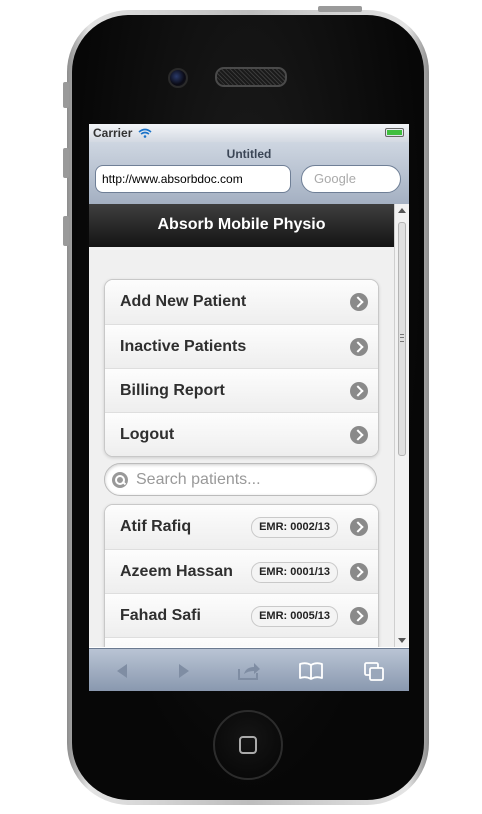  What do you see at coordinates (249, 154) in the screenshot?
I see `page-title: Untitled` at bounding box center [249, 154].